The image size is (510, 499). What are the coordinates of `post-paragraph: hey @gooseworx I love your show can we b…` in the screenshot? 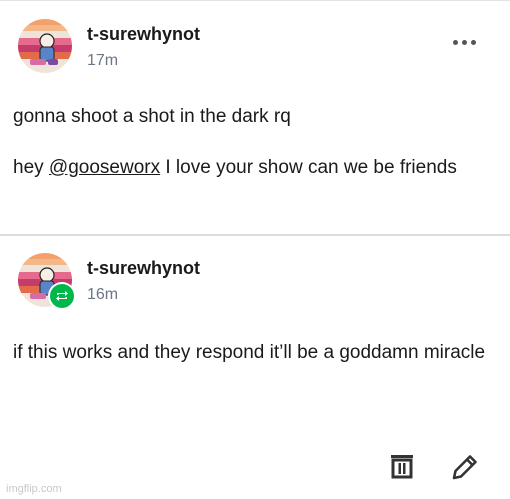 It's located at (253, 168).